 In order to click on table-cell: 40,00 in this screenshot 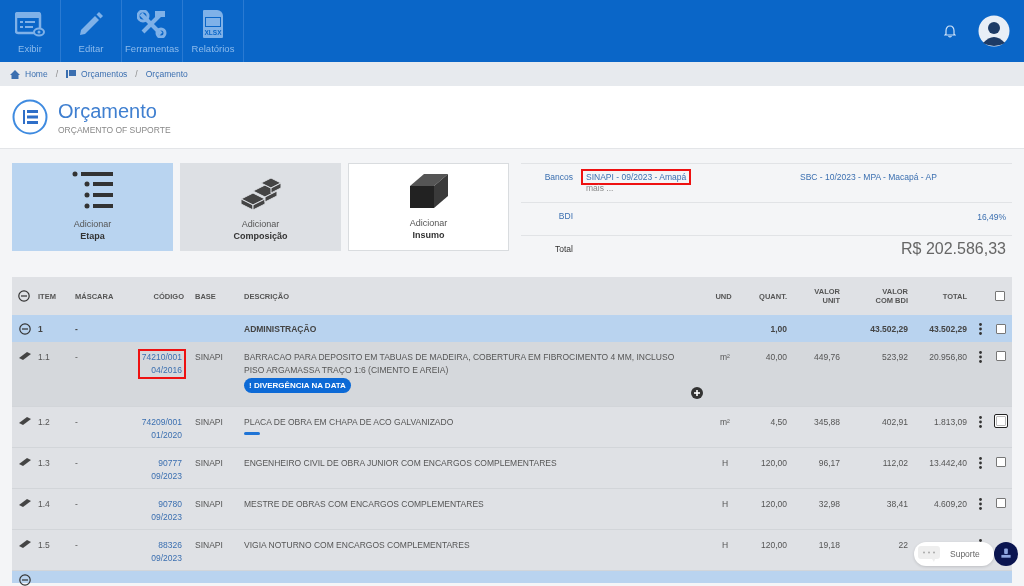, I will do `click(776, 357)`.